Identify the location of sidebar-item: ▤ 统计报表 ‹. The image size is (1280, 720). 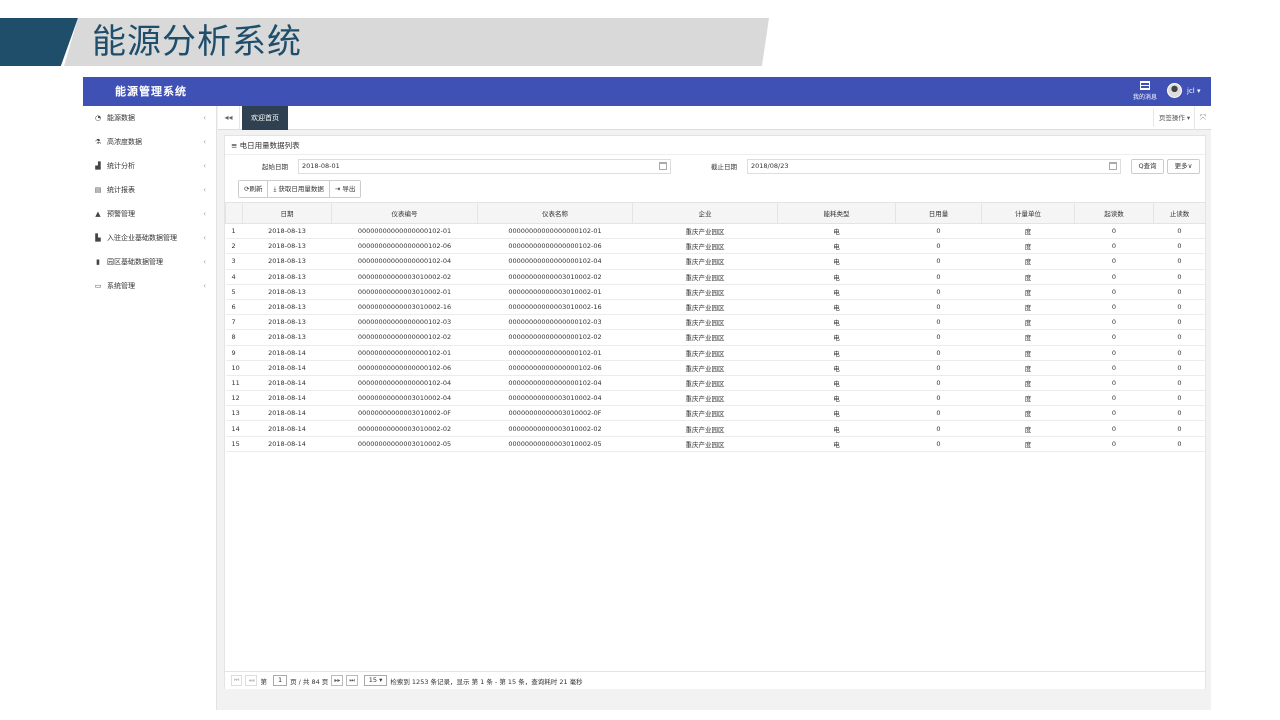
(149, 190).